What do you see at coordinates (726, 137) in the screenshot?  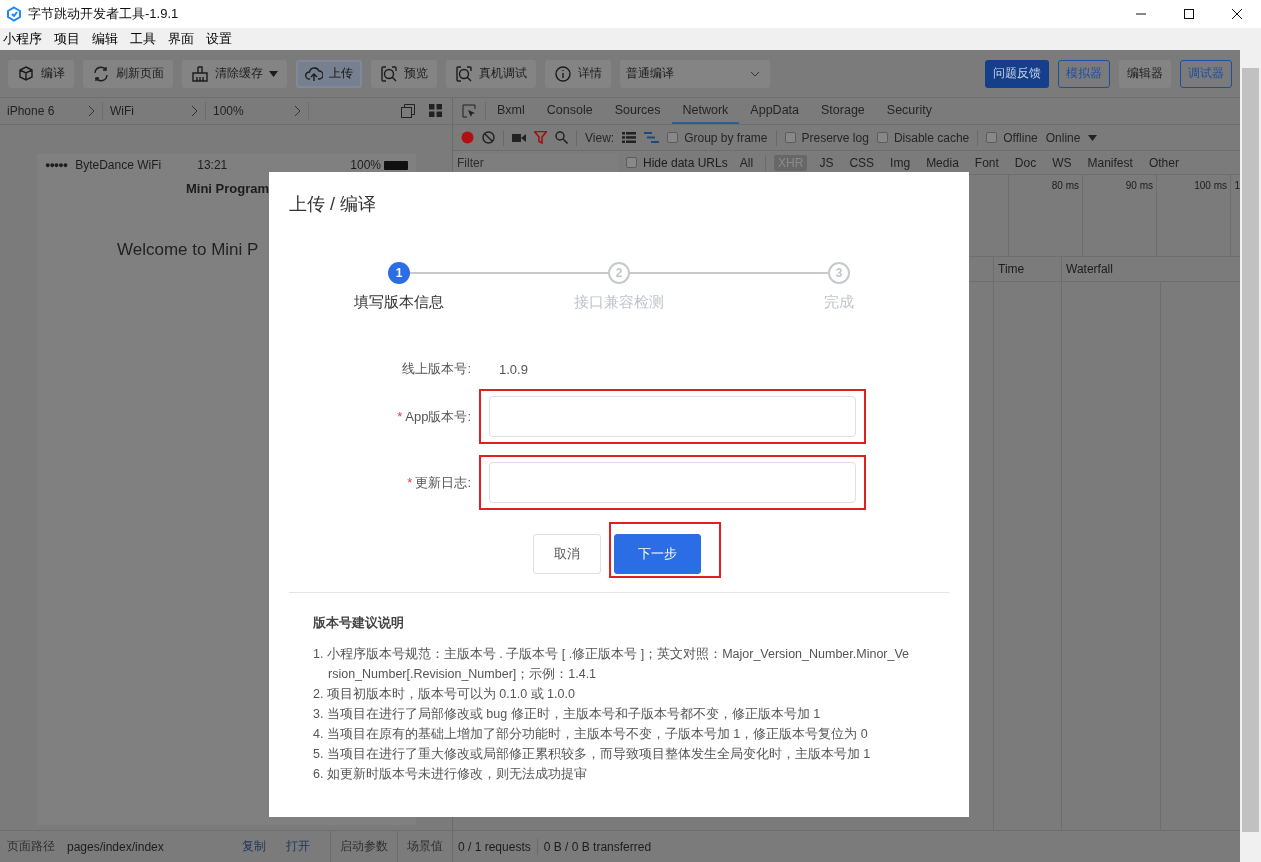 I see `checkbox-label: Group by frame` at bounding box center [726, 137].